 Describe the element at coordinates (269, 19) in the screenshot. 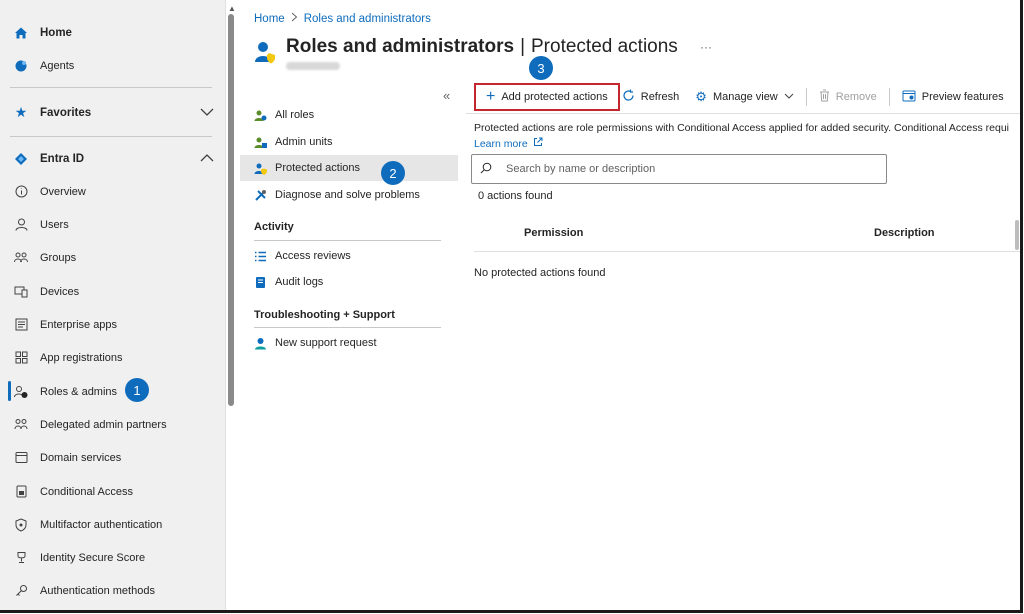

I see `breadcrumb-home: Home` at that location.